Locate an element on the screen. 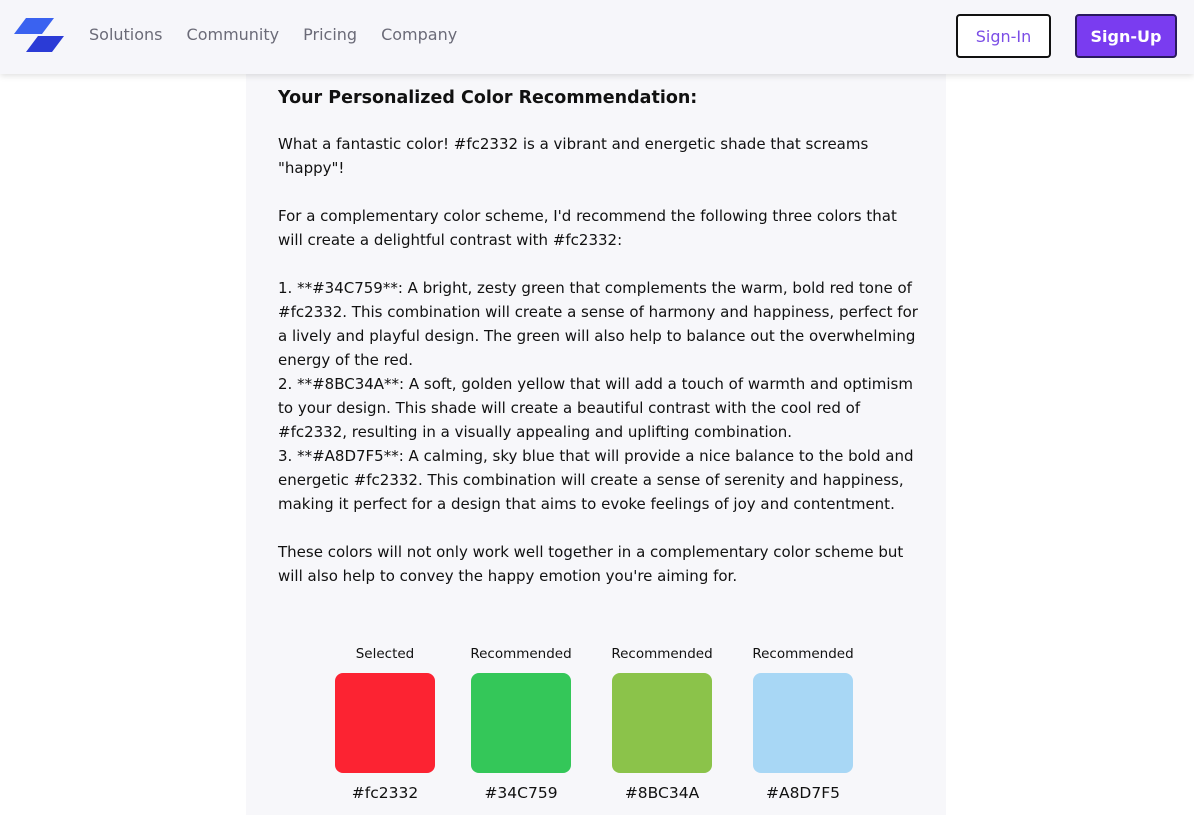 The width and height of the screenshot is (1194, 815). swatch-hex-code: #34C759 is located at coordinates (521, 793).